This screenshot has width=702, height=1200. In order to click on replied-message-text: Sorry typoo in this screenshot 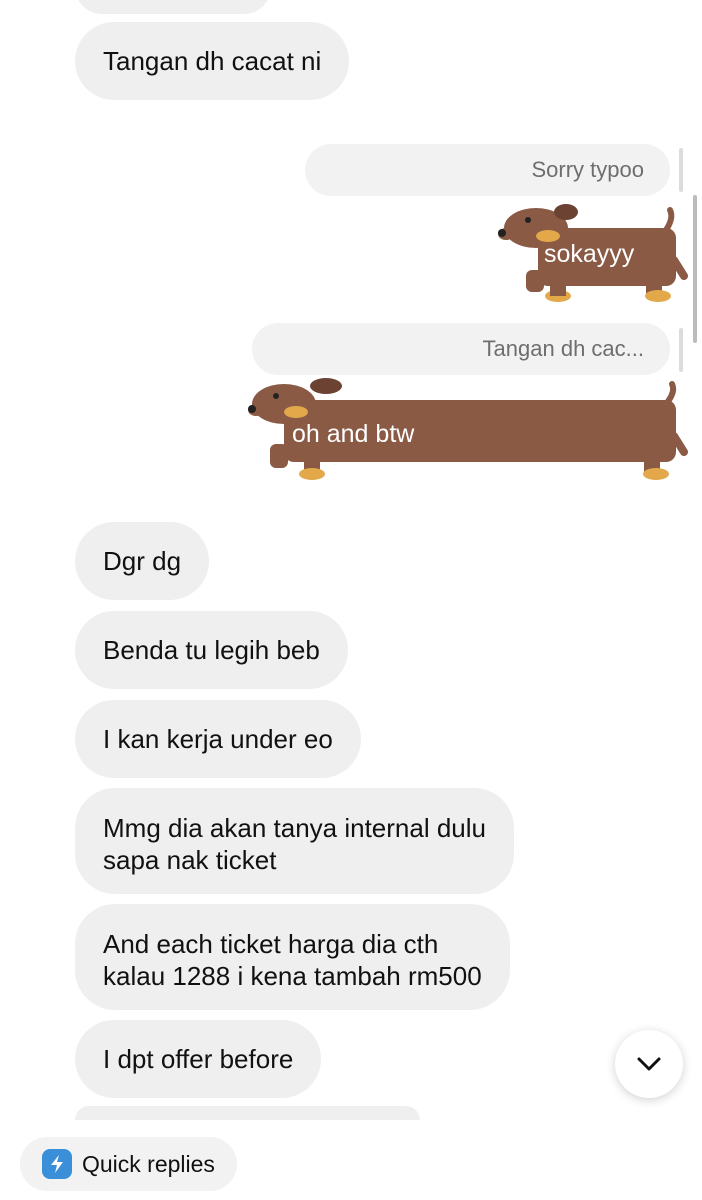, I will do `click(588, 169)`.